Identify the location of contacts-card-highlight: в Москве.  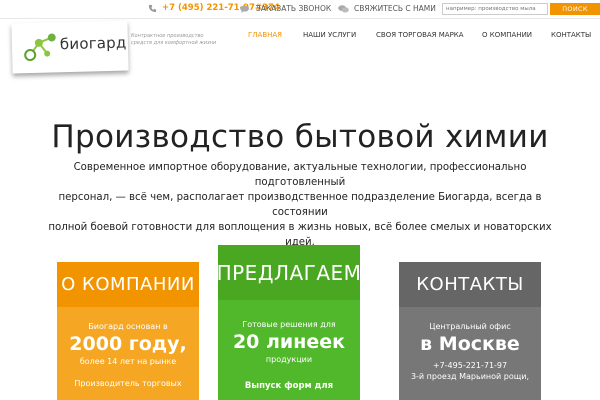
(470, 344).